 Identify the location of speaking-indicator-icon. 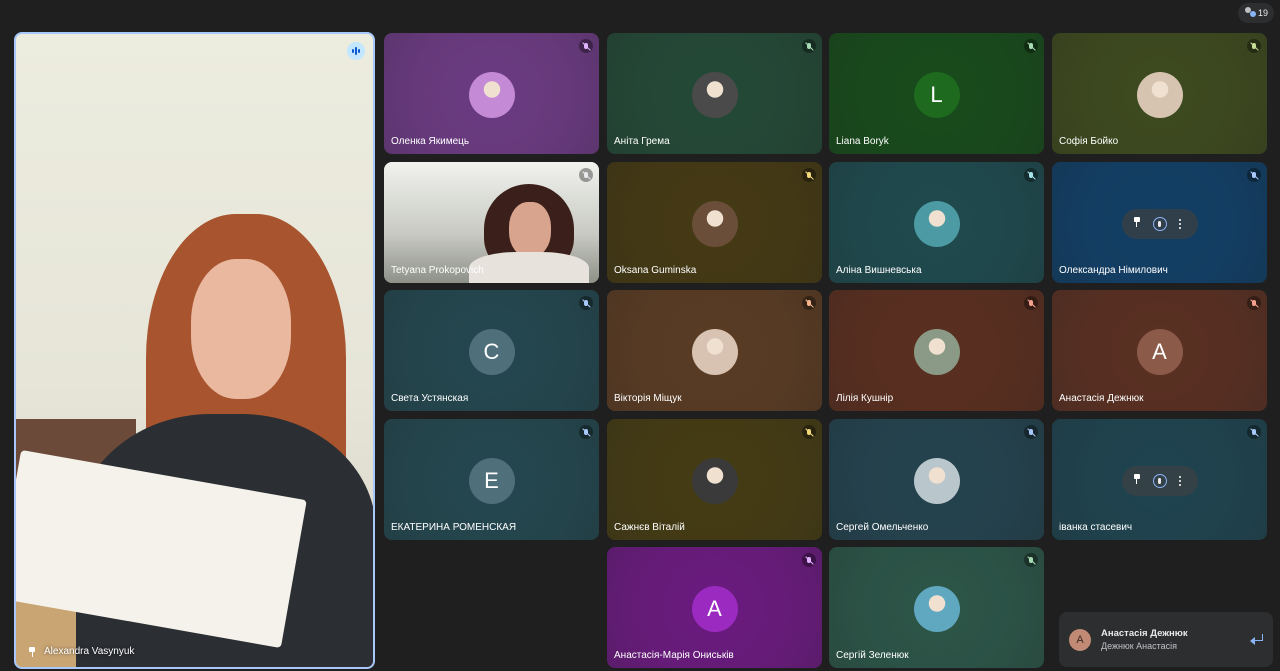
(356, 51).